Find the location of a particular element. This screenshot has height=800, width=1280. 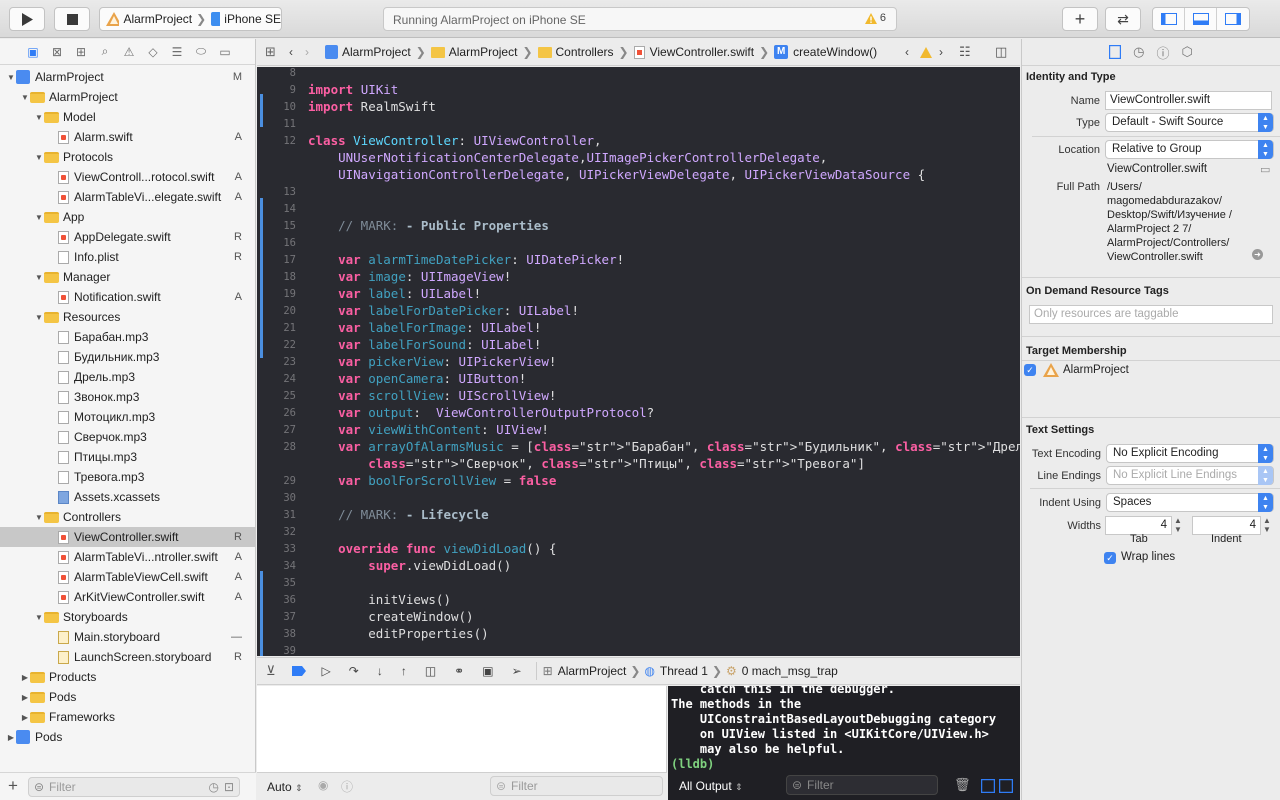

file-icon is located at coordinates (1115, 52).